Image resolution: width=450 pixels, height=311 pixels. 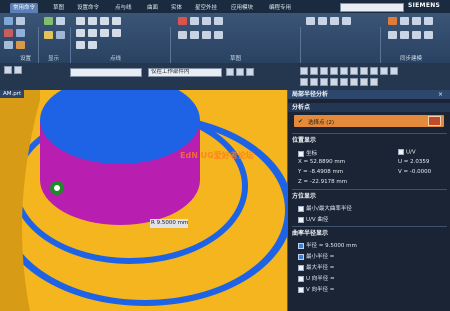 I want to click on min-radius-checkbox, so click(x=301, y=256).